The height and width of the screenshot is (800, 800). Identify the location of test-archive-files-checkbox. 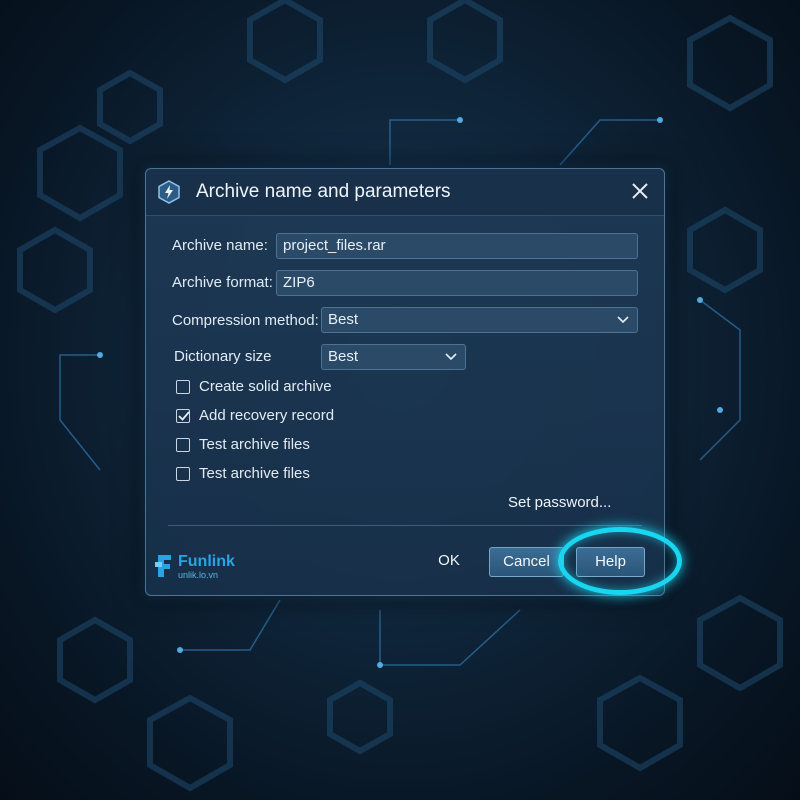
(183, 445).